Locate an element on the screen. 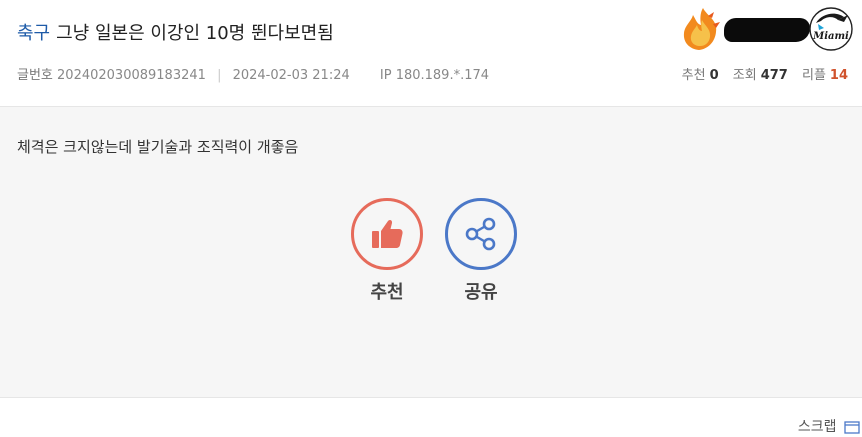 The height and width of the screenshot is (437, 862). post-body-text: 체격은 크지않는데 발기술과 조직력이 개좋음 is located at coordinates (158, 147).